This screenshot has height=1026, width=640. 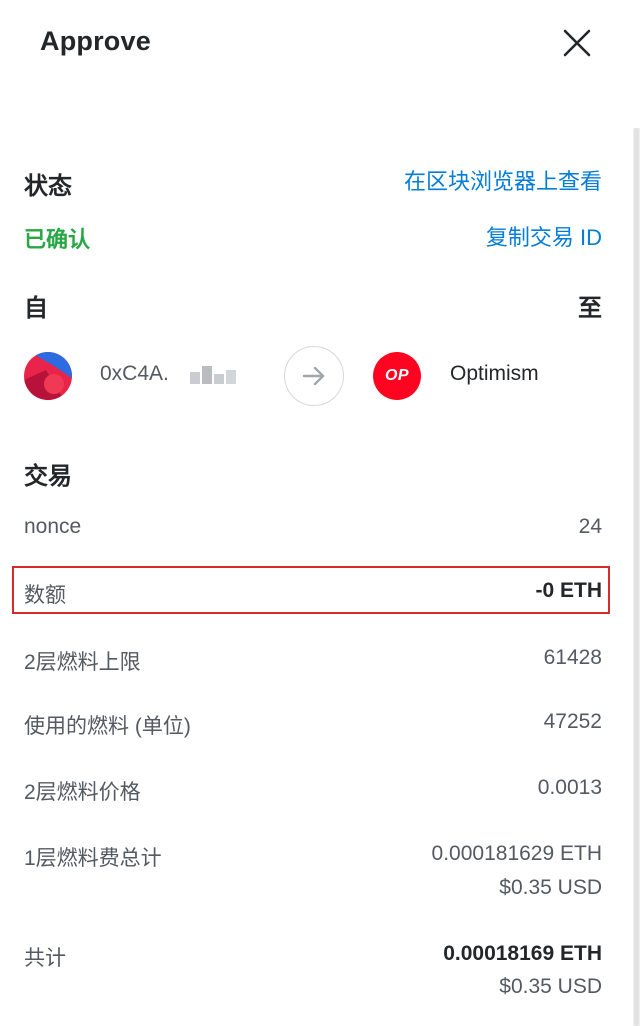 I want to click on status-badge: 已确认, so click(x=57, y=239).